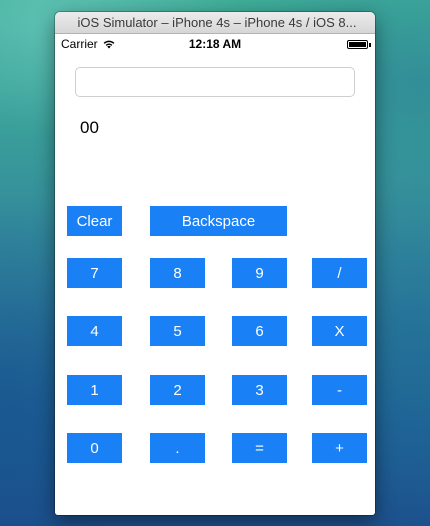 This screenshot has height=526, width=430. Describe the element at coordinates (177, 448) in the screenshot. I see `decimal-button: .` at that location.